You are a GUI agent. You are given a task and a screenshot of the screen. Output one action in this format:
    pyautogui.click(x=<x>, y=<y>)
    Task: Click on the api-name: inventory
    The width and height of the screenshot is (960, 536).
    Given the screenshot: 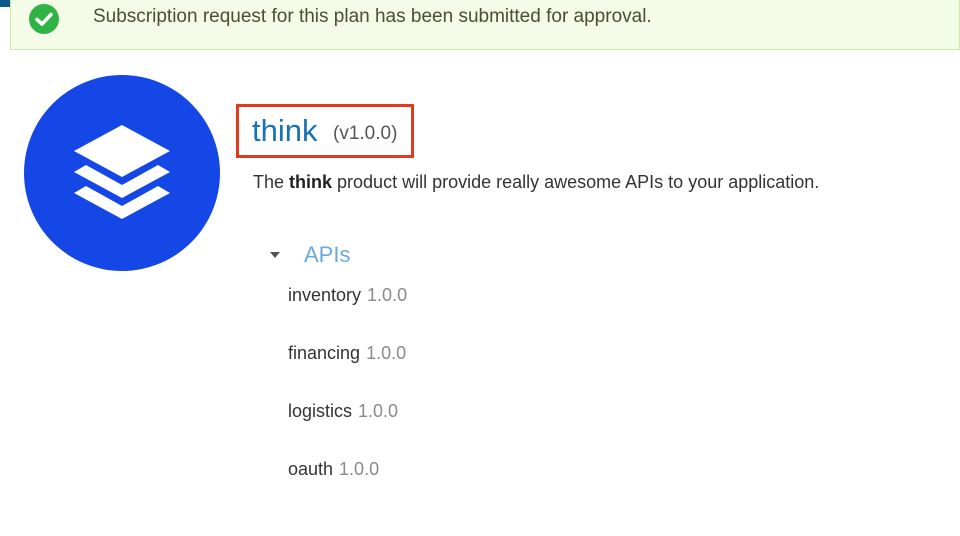 What is the action you would take?
    pyautogui.click(x=325, y=295)
    